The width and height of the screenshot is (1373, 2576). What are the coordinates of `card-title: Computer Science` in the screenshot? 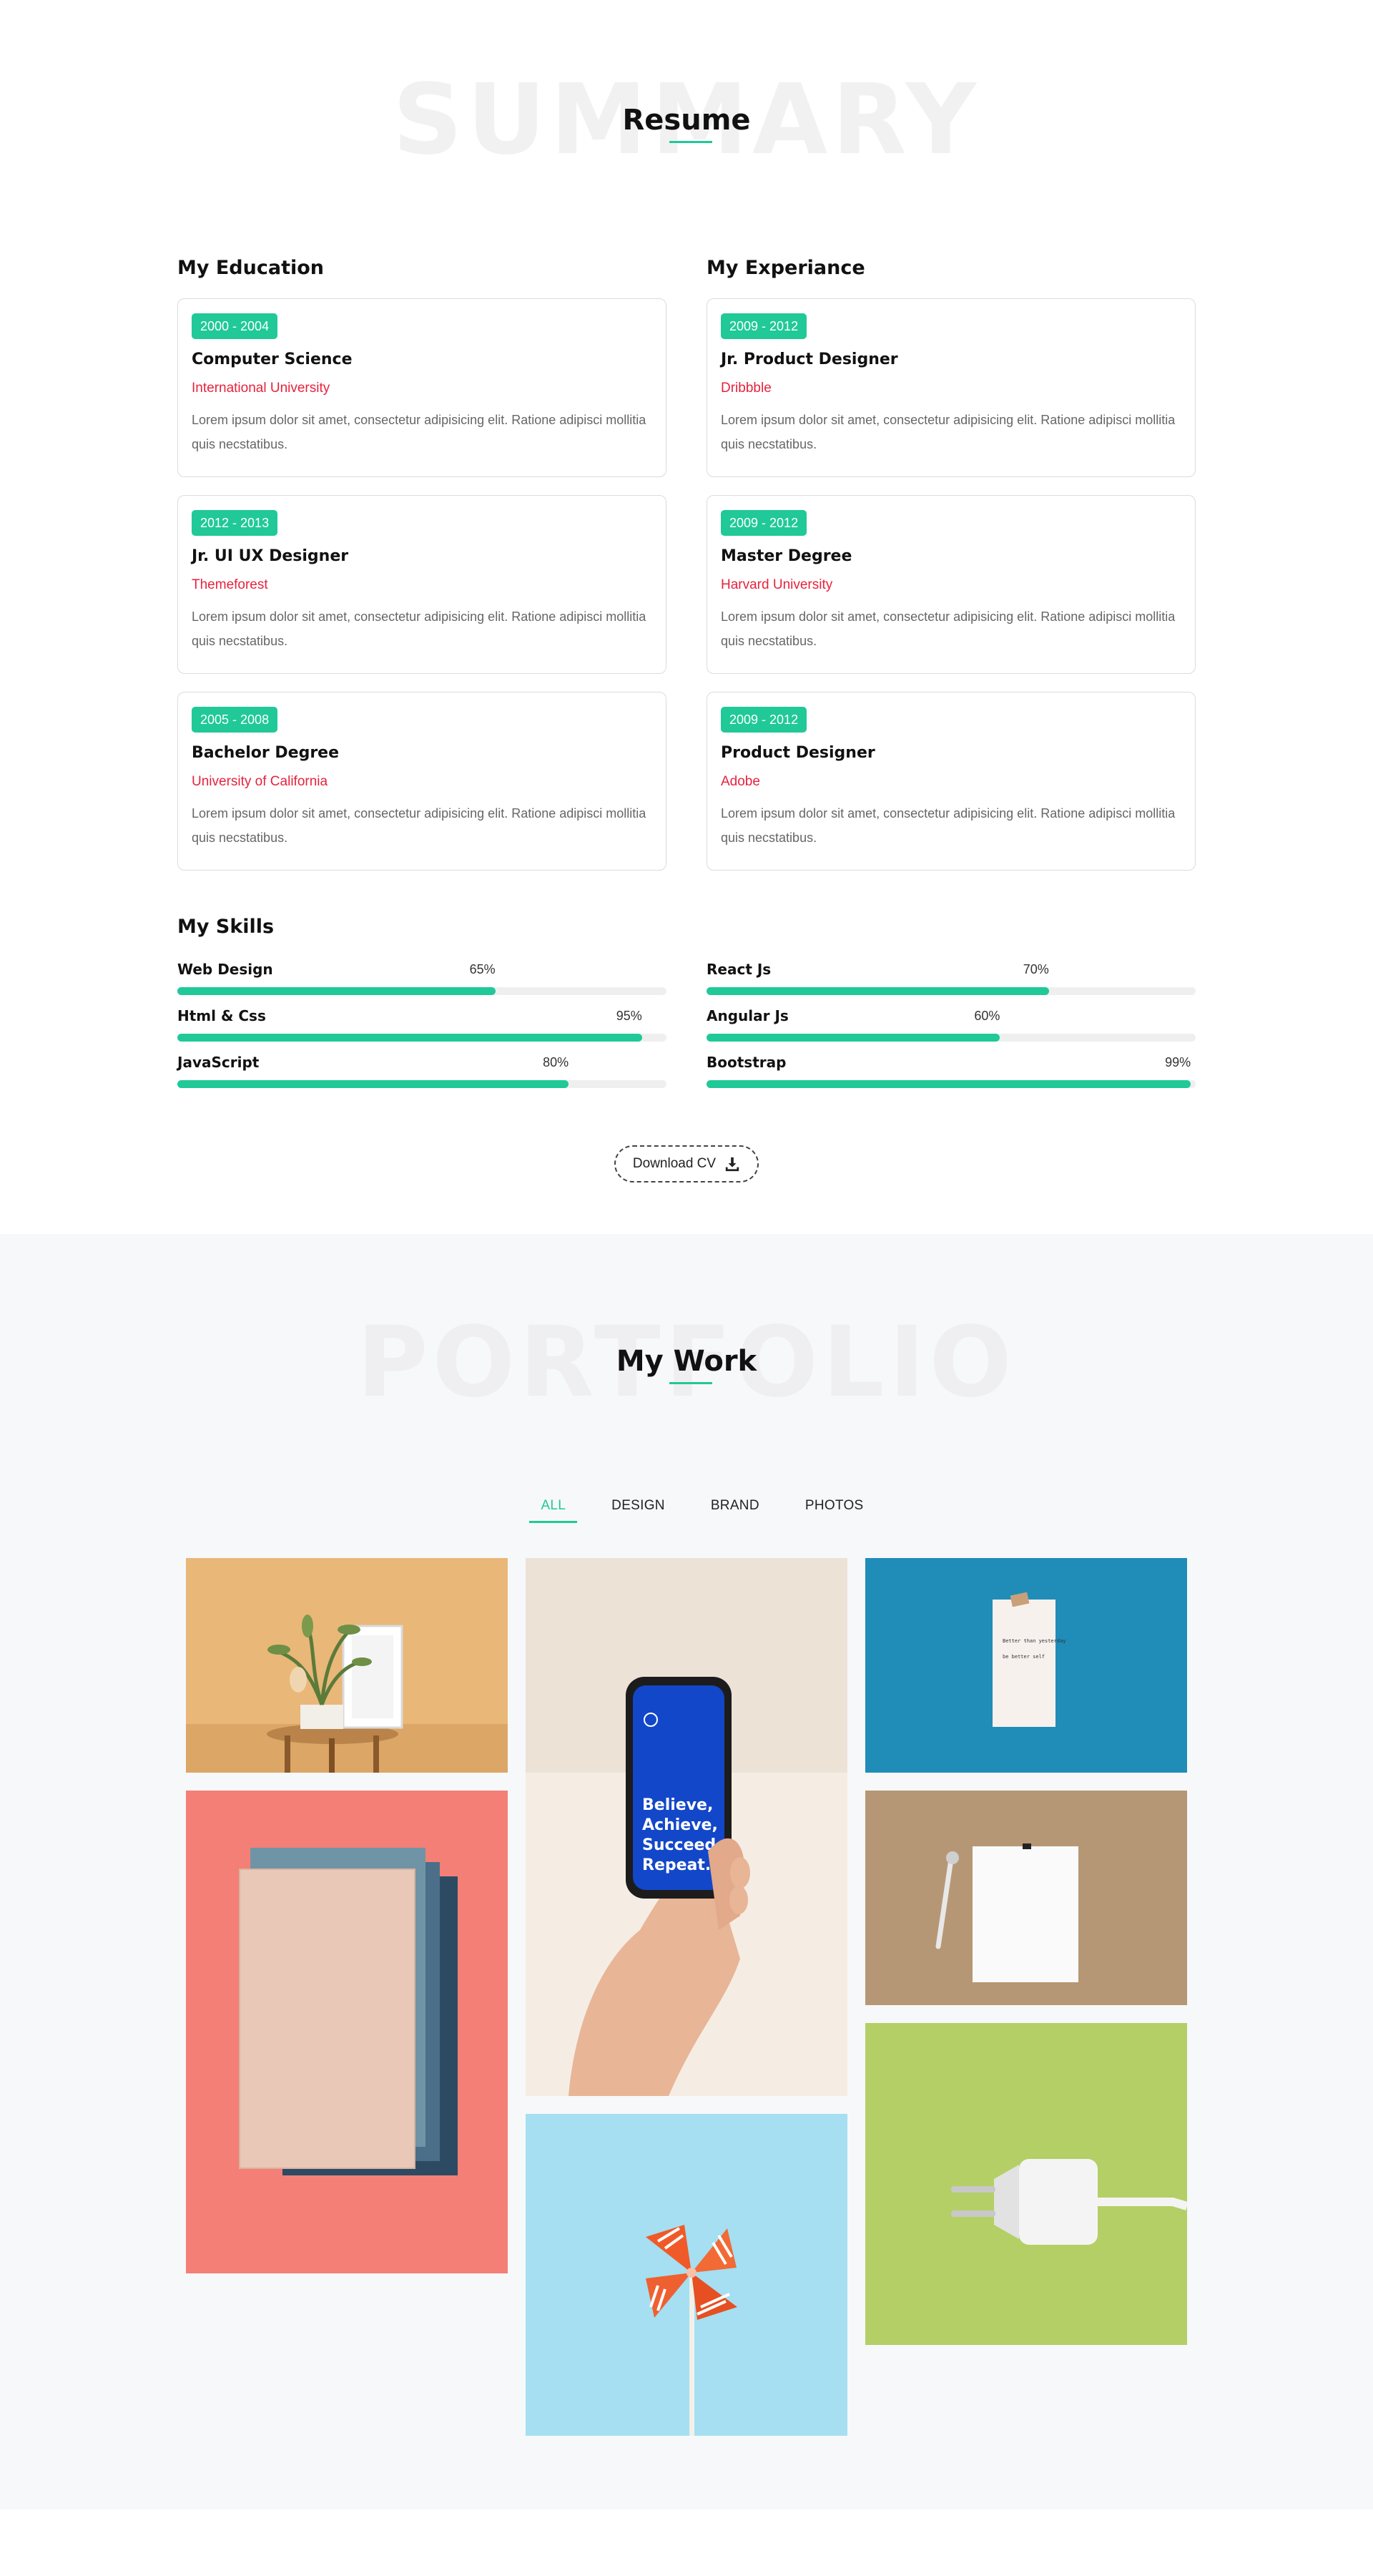 It's located at (272, 359).